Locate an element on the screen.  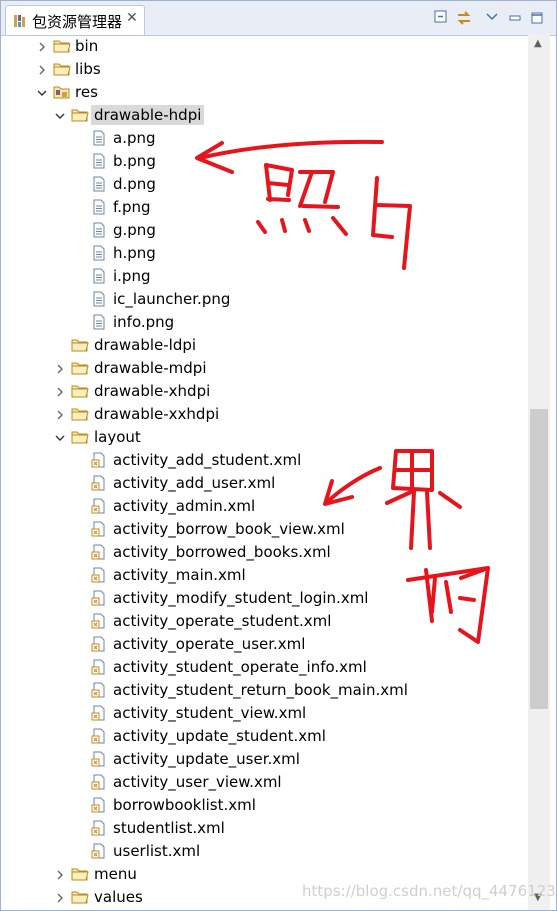
tree-folder-item: drawable-mdpi is located at coordinates (264, 368).